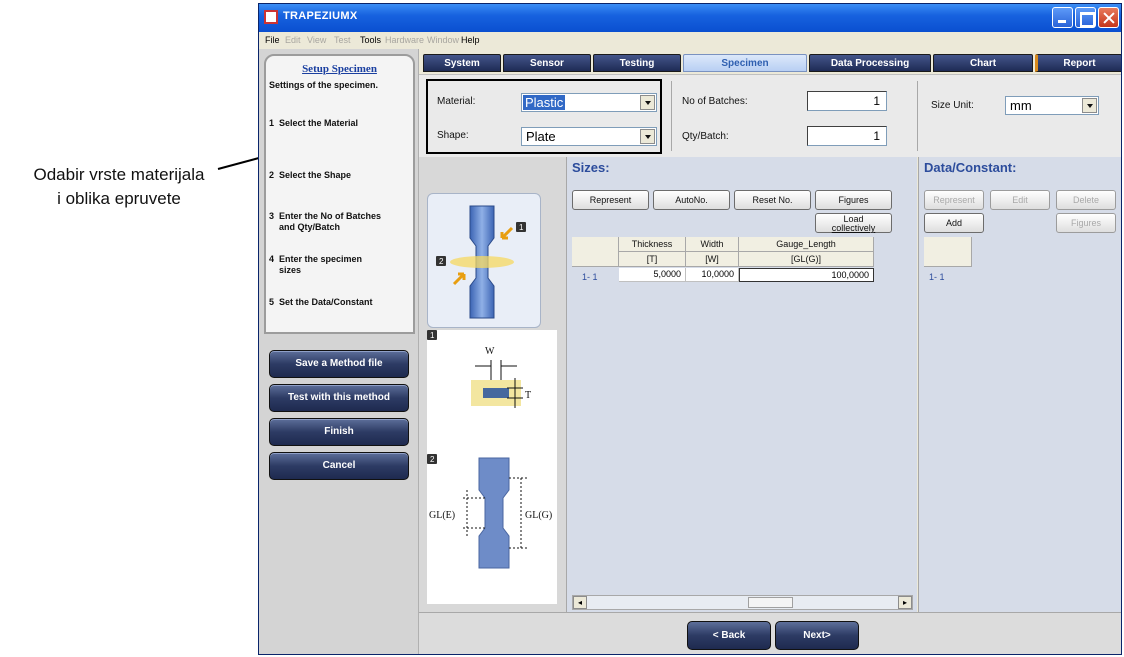 The width and height of the screenshot is (1124, 657). Describe the element at coordinates (1085, 17) in the screenshot. I see `maximize-icon` at that location.